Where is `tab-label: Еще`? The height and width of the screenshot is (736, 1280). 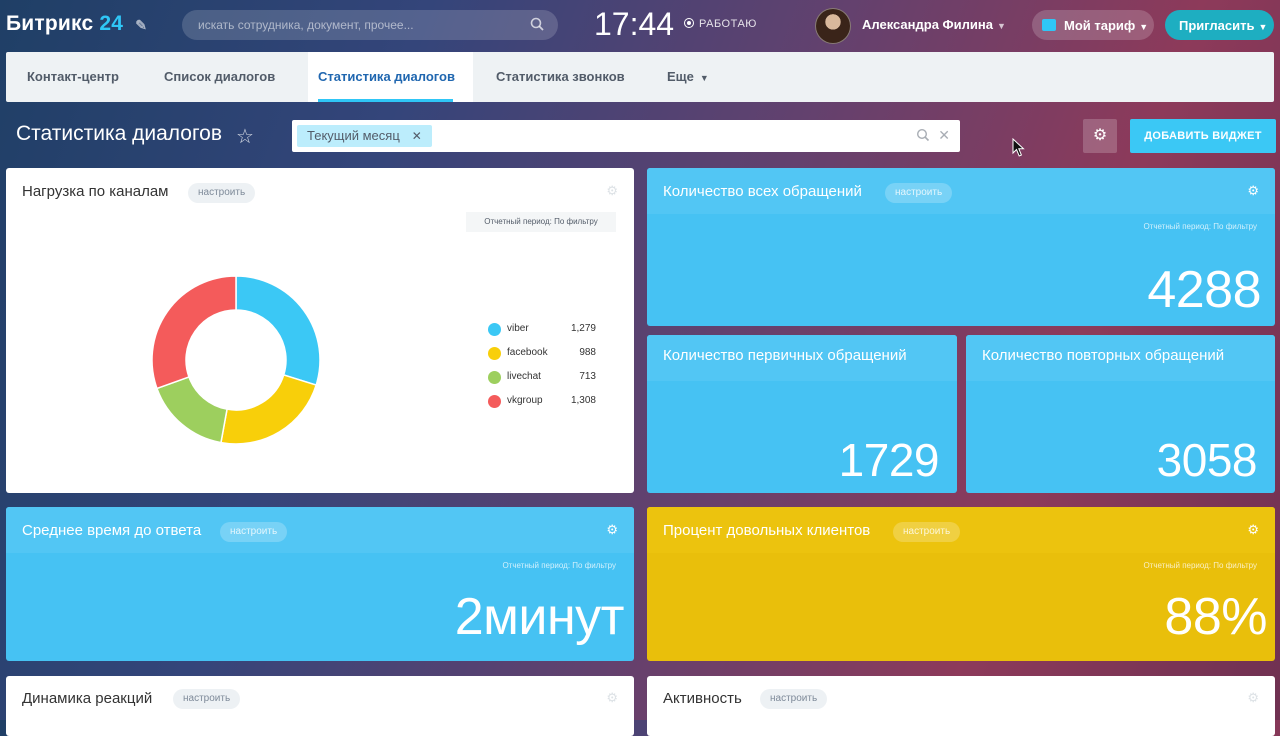
tab-label: Еще is located at coordinates (680, 76).